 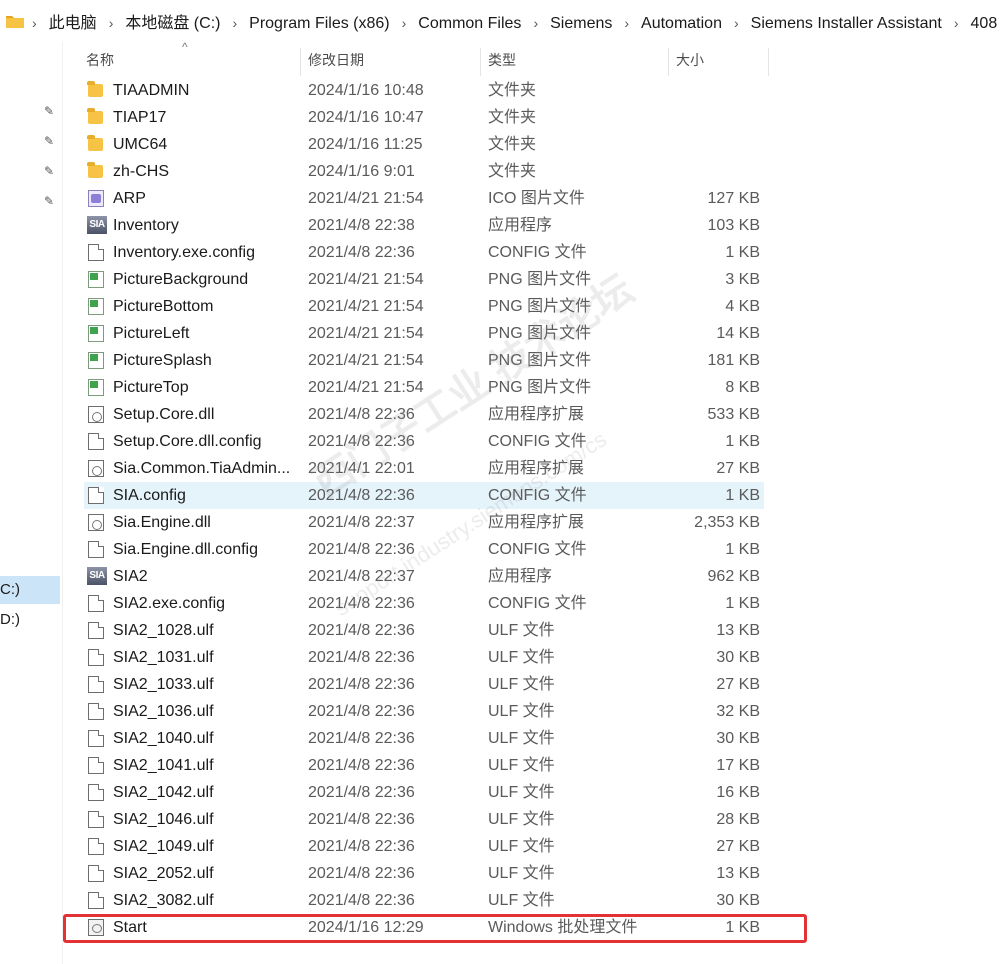 What do you see at coordinates (469, 23) in the screenshot?
I see `breadcrumb-item: Common Files` at bounding box center [469, 23].